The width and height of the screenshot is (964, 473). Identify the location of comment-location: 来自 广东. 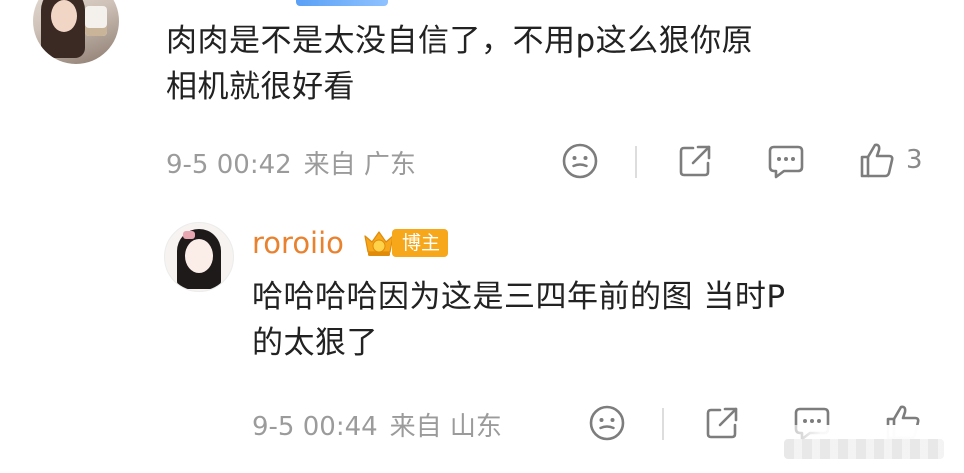
(359, 165).